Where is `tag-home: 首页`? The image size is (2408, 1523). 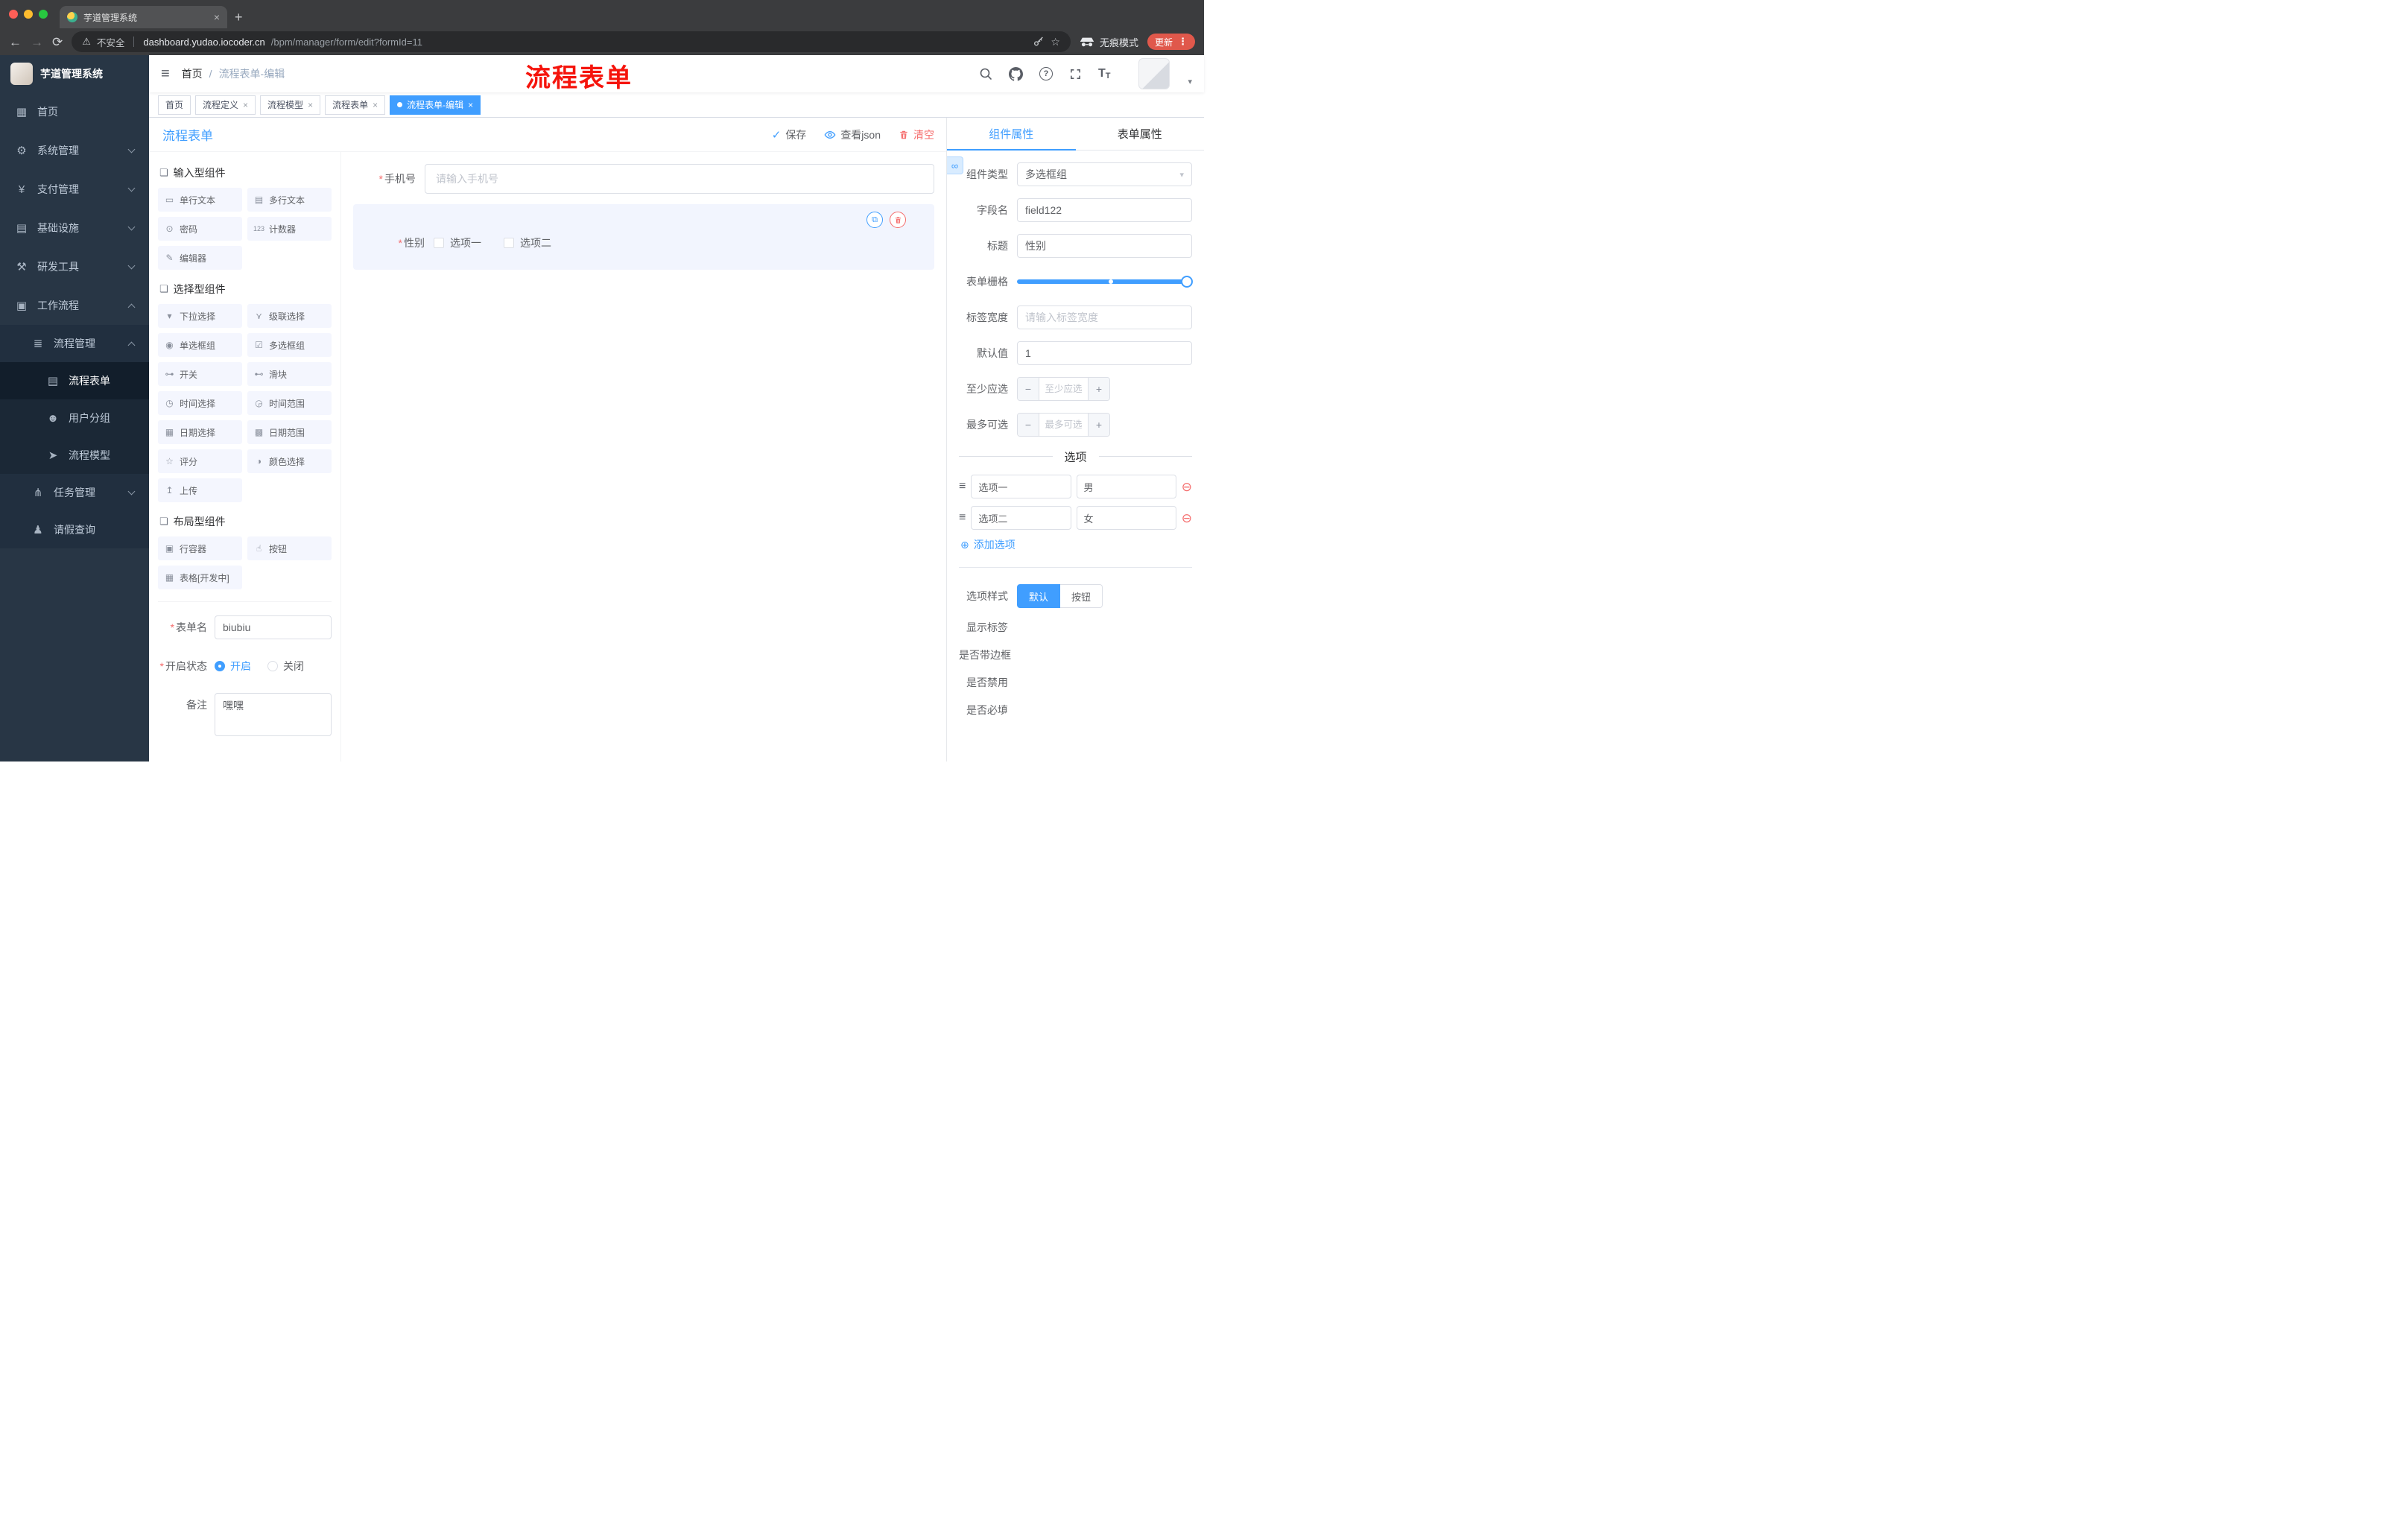
tag-home: 首页 is located at coordinates (174, 105).